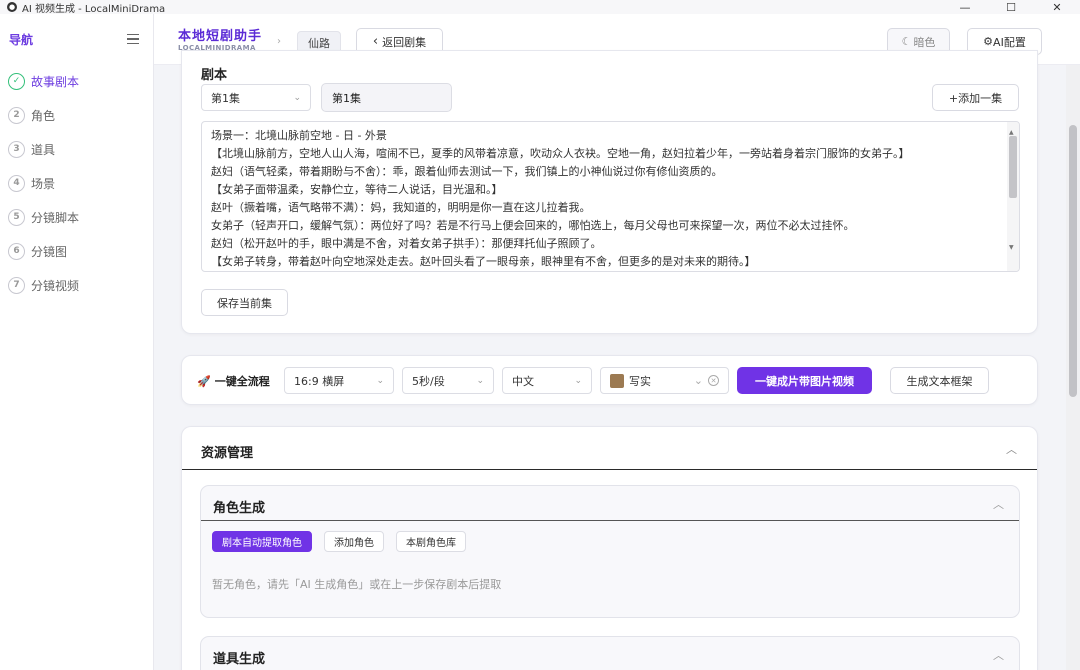  Describe the element at coordinates (404, 42) in the screenshot. I see `back-label: 返回剧集` at that location.